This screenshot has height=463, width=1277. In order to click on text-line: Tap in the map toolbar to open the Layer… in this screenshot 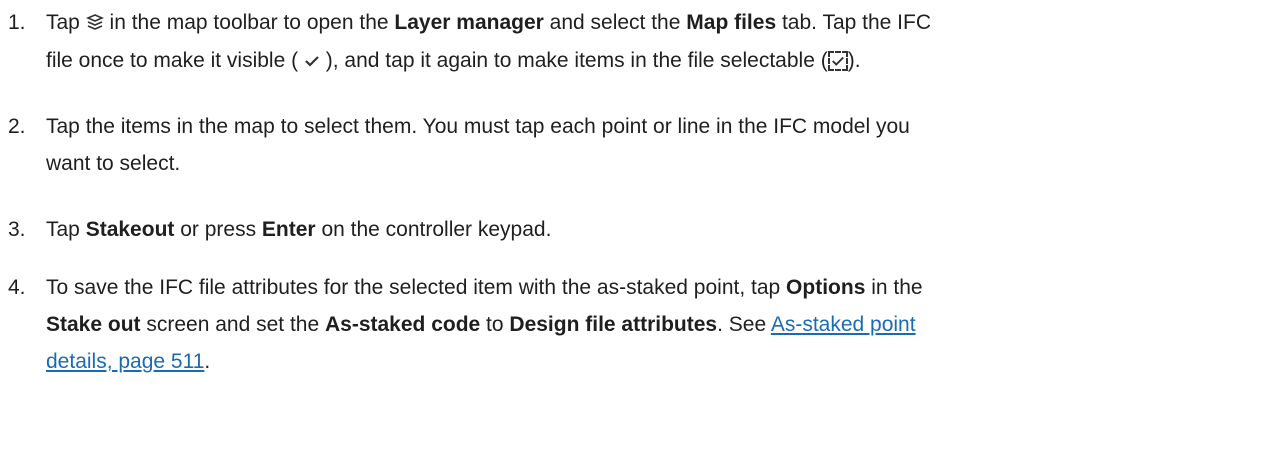, I will do `click(658, 23)`.